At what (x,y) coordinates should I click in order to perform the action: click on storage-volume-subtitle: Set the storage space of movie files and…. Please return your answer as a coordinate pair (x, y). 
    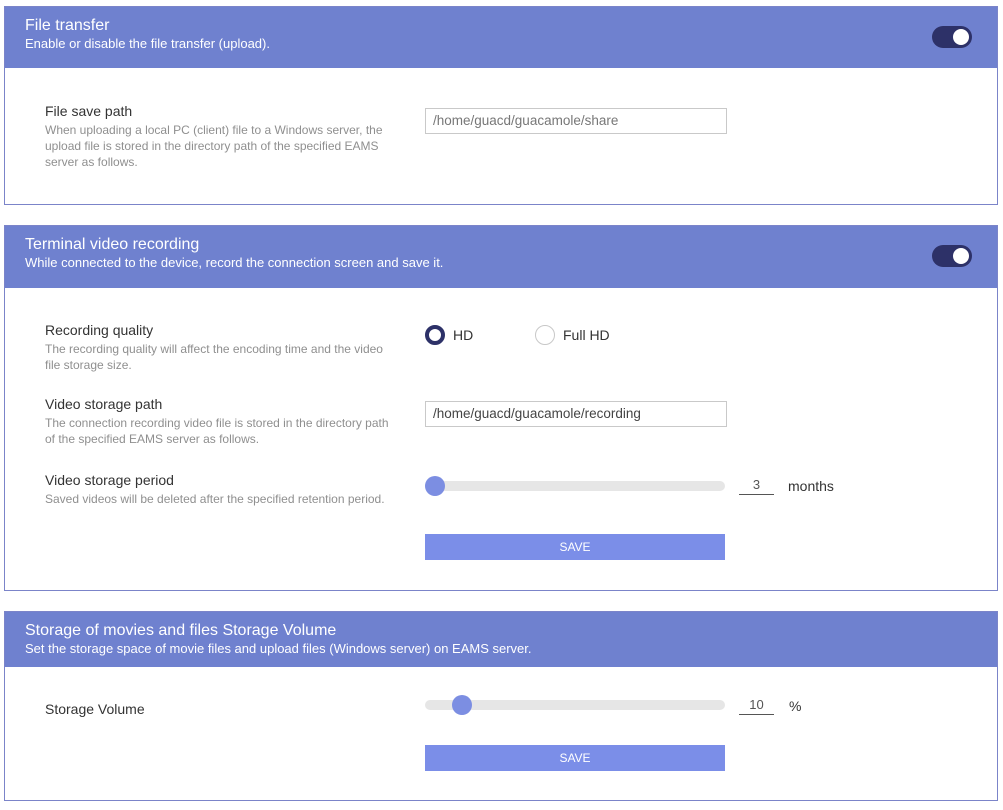
    Looking at the image, I should click on (278, 648).